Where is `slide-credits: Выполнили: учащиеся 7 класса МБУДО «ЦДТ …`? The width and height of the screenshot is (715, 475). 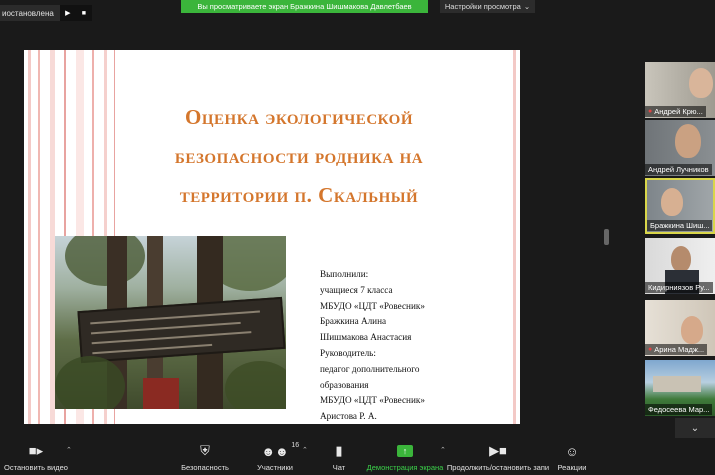 slide-credits: Выполнили: учащиеся 7 класса МБУДО «ЦДТ … is located at coordinates (415, 345).